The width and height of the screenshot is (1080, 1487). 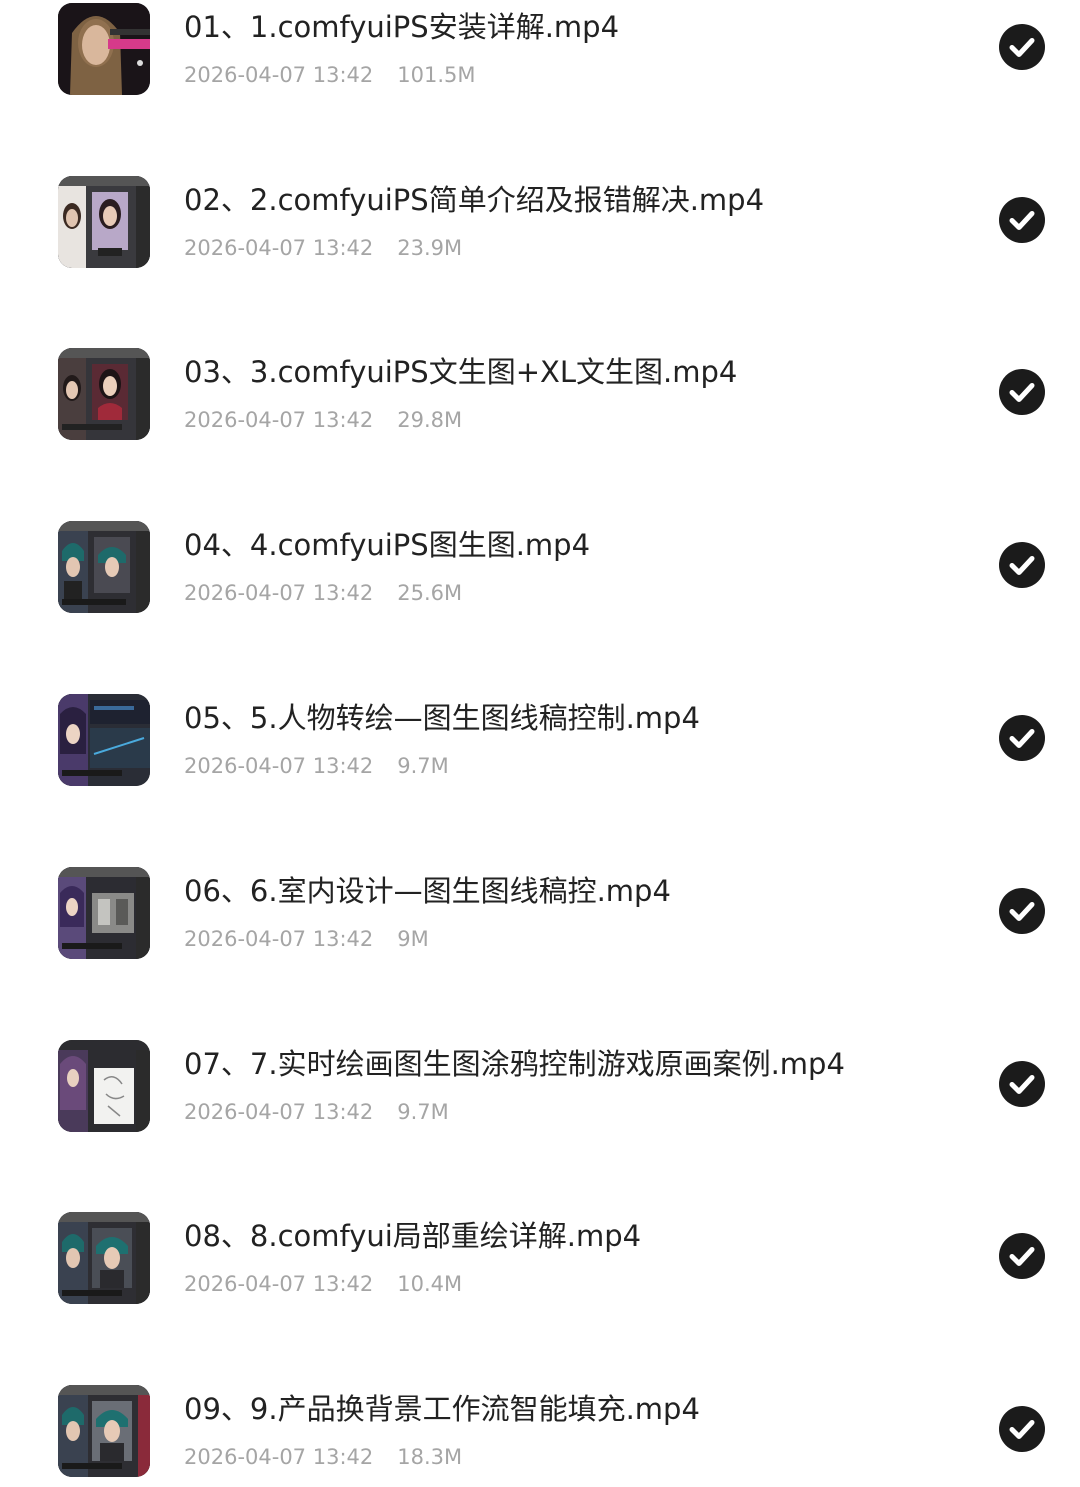 What do you see at coordinates (413, 939) in the screenshot?
I see `file-size: 9M` at bounding box center [413, 939].